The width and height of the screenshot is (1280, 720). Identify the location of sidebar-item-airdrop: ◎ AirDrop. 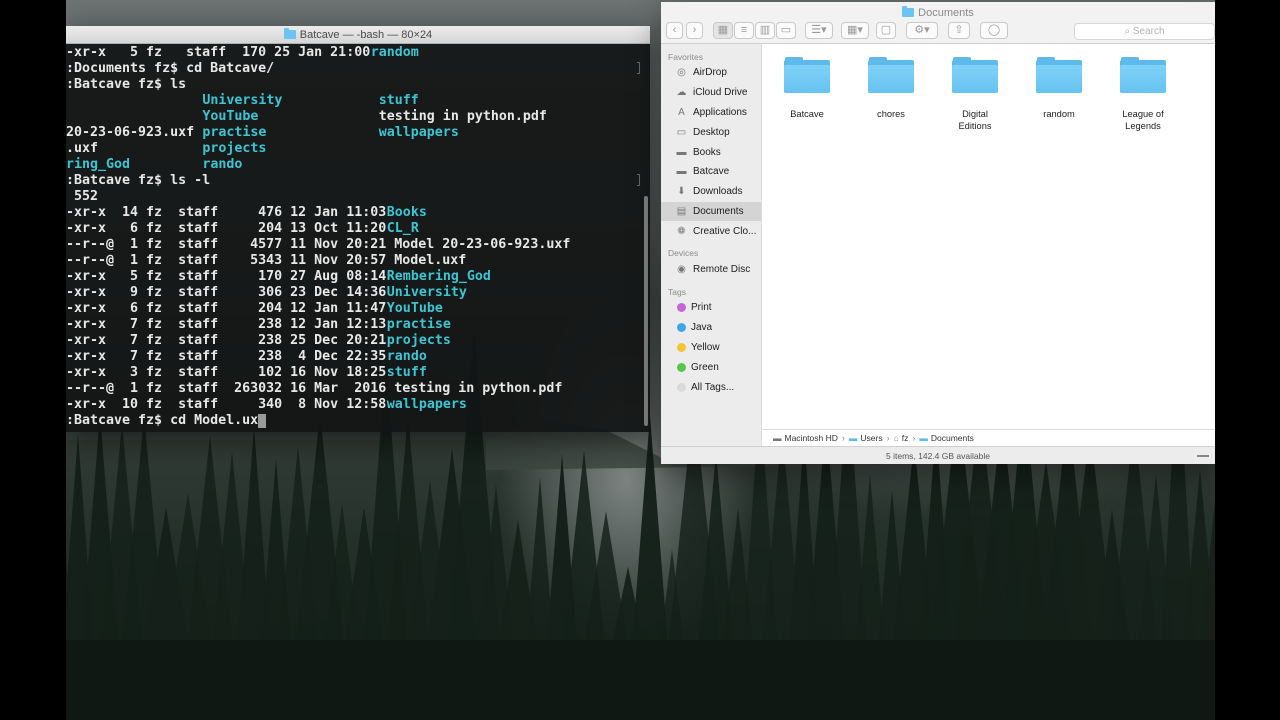
(711, 73).